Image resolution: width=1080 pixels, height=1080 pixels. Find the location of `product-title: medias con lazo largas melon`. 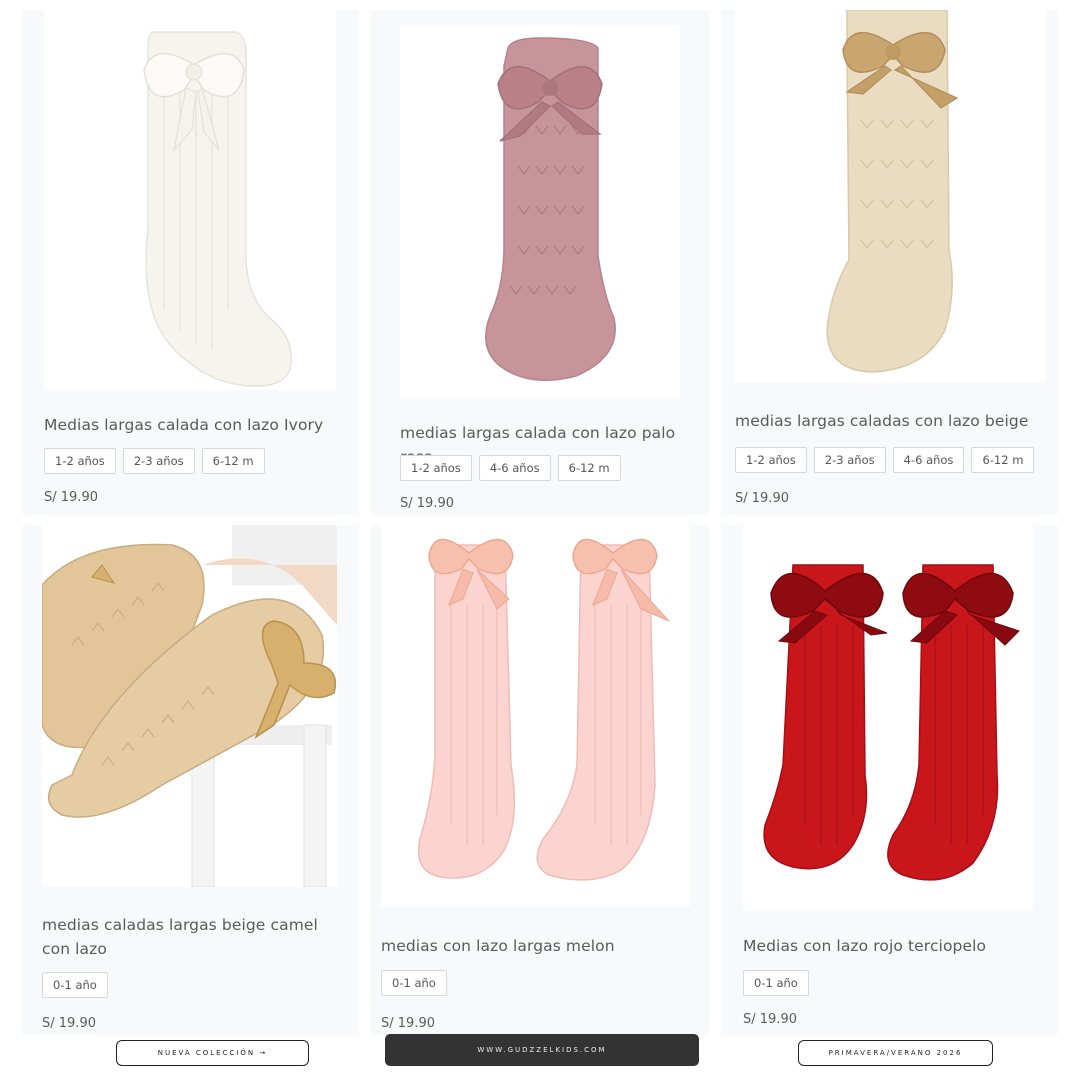

product-title: medias con lazo largas melon is located at coordinates (531, 946).